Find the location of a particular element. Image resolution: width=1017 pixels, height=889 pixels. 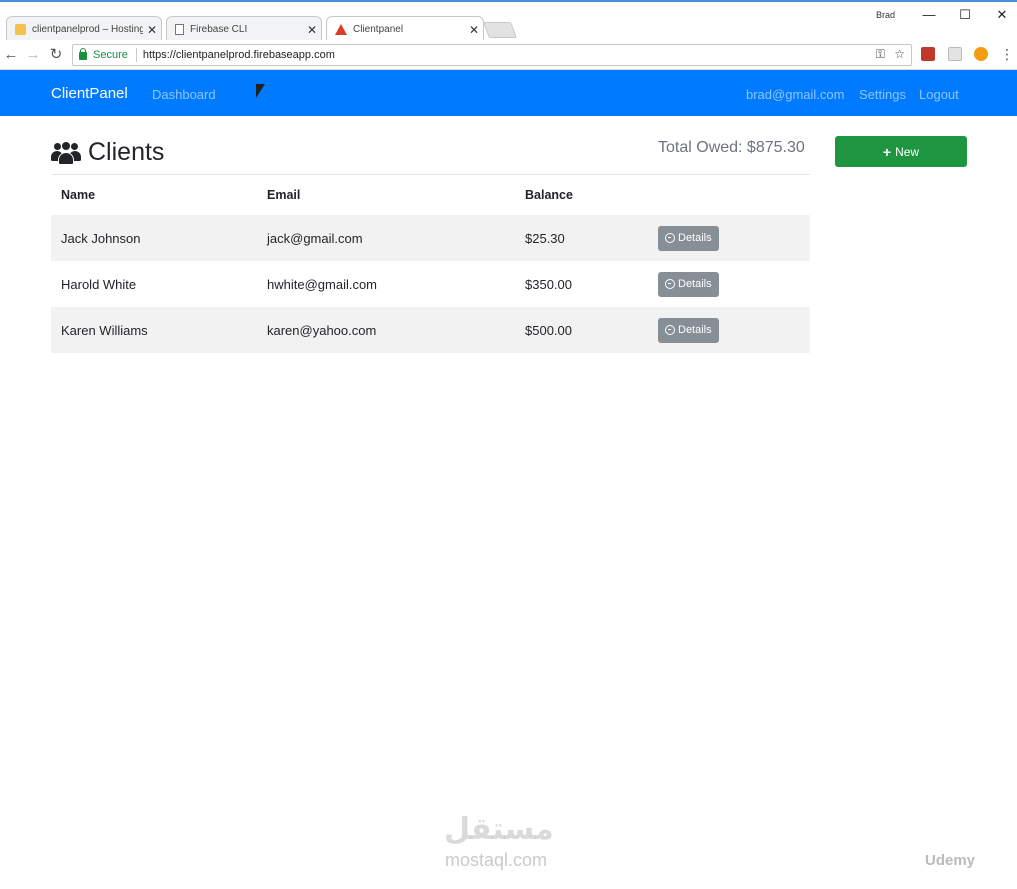

column-header-email: Email is located at coordinates (284, 195).